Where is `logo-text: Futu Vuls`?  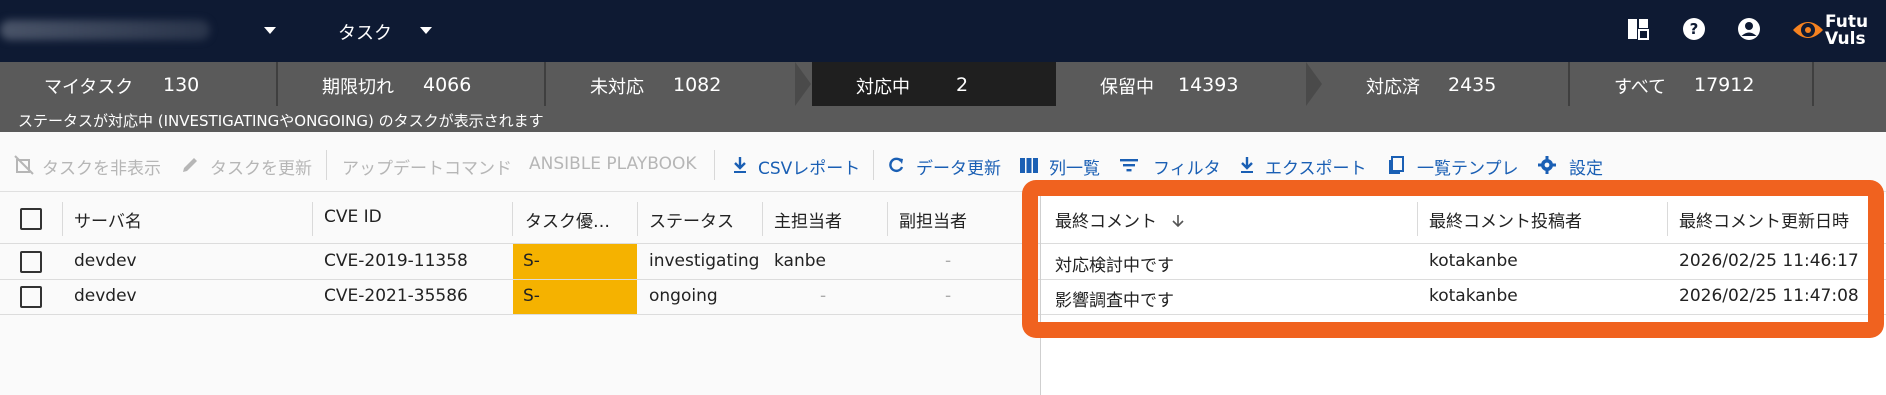 logo-text: Futu Vuls is located at coordinates (1847, 30).